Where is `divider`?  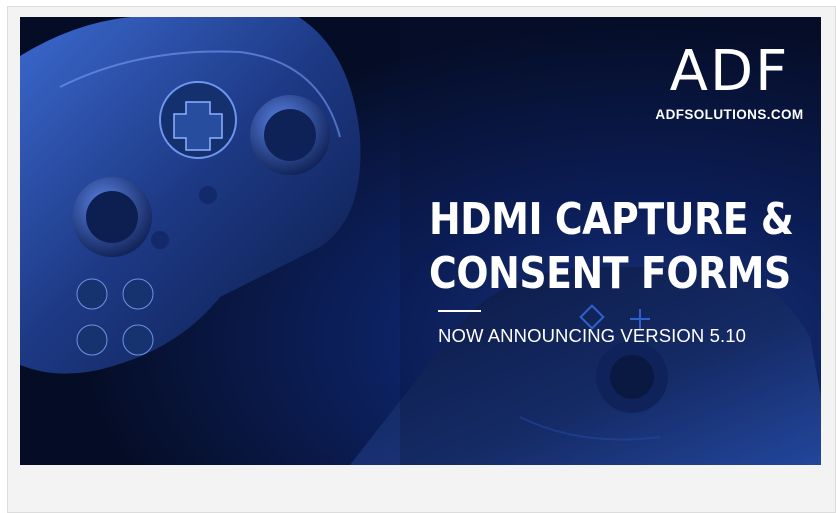
divider is located at coordinates (459, 311).